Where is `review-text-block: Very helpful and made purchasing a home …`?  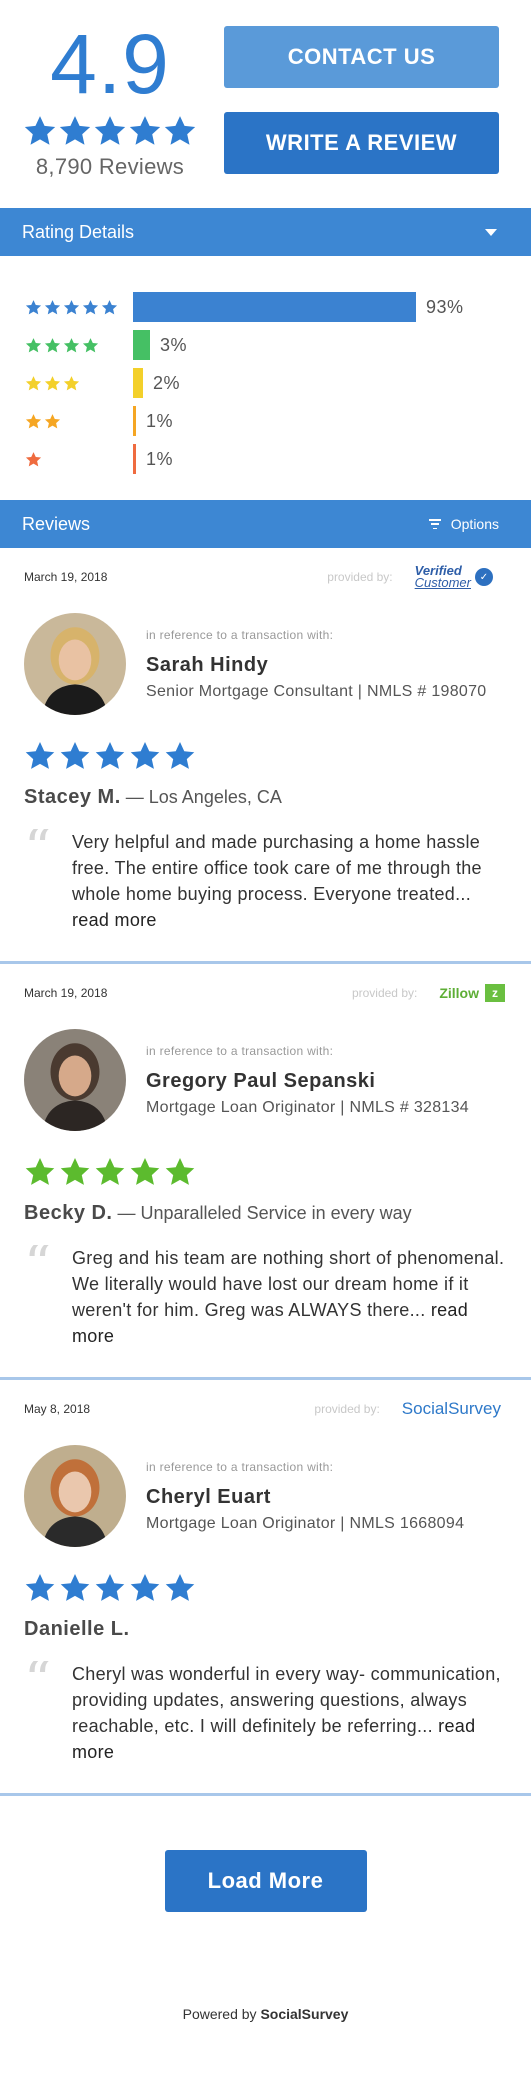
review-text-block: Very helpful and made purchasing a home … is located at coordinates (289, 881).